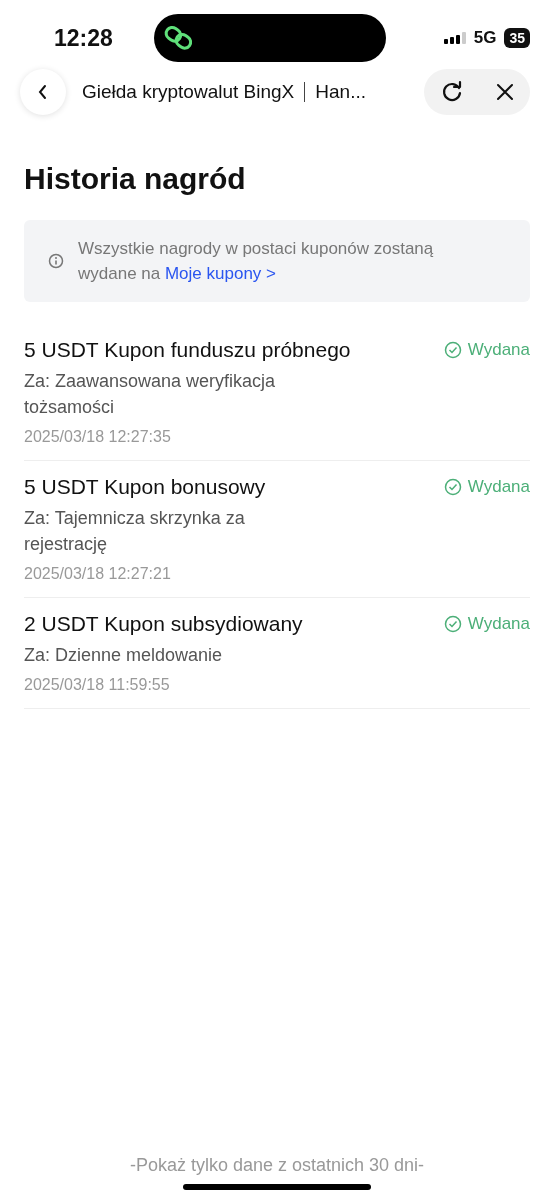 The height and width of the screenshot is (1200, 554). Describe the element at coordinates (84, 38) in the screenshot. I see `status-time: 12:28` at that location.